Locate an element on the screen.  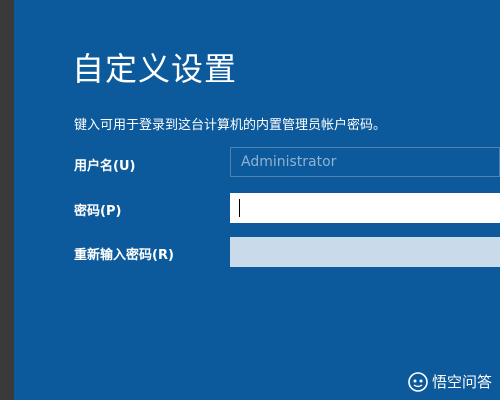
left-edge-bar is located at coordinates (7, 200).